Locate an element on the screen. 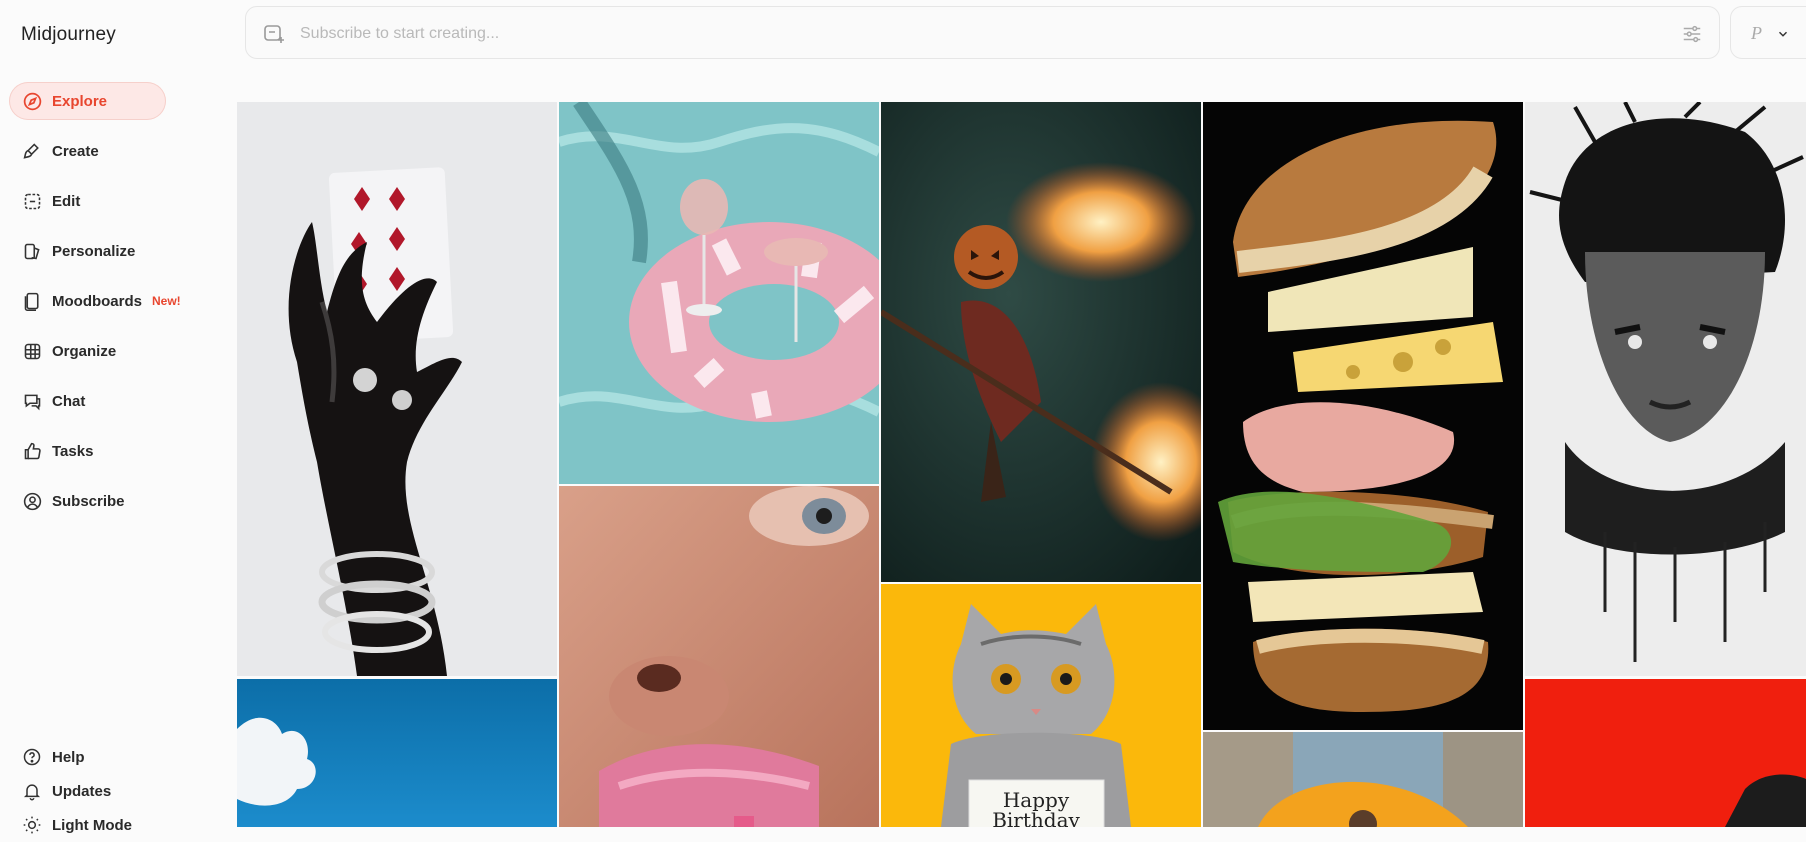 Image resolution: width=1806 pixels, height=842 pixels. prompt-input is located at coordinates (950, 34).